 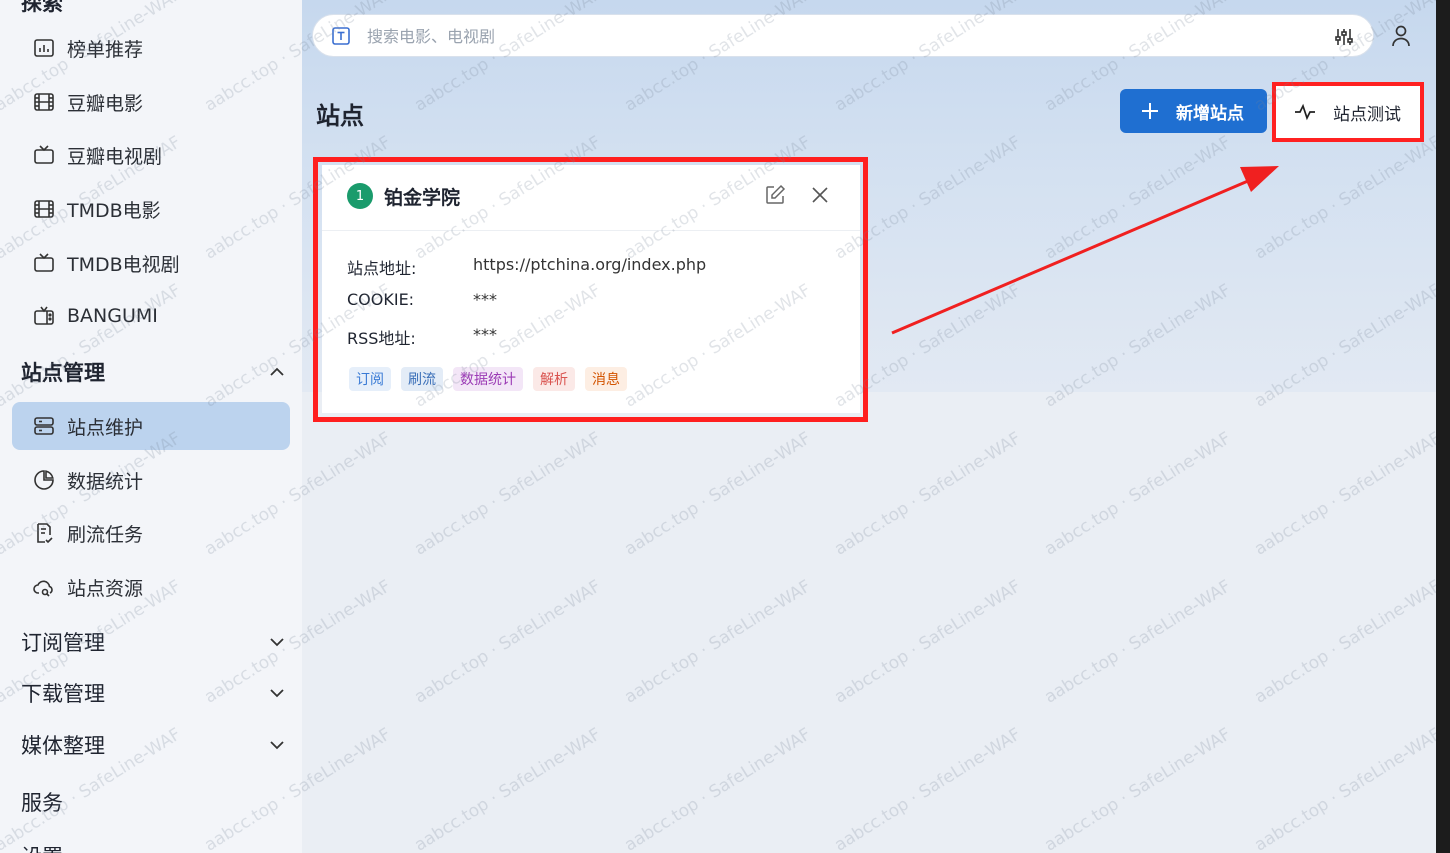 What do you see at coordinates (156, 11) in the screenshot?
I see `sidebar-group-explore: 探索` at bounding box center [156, 11].